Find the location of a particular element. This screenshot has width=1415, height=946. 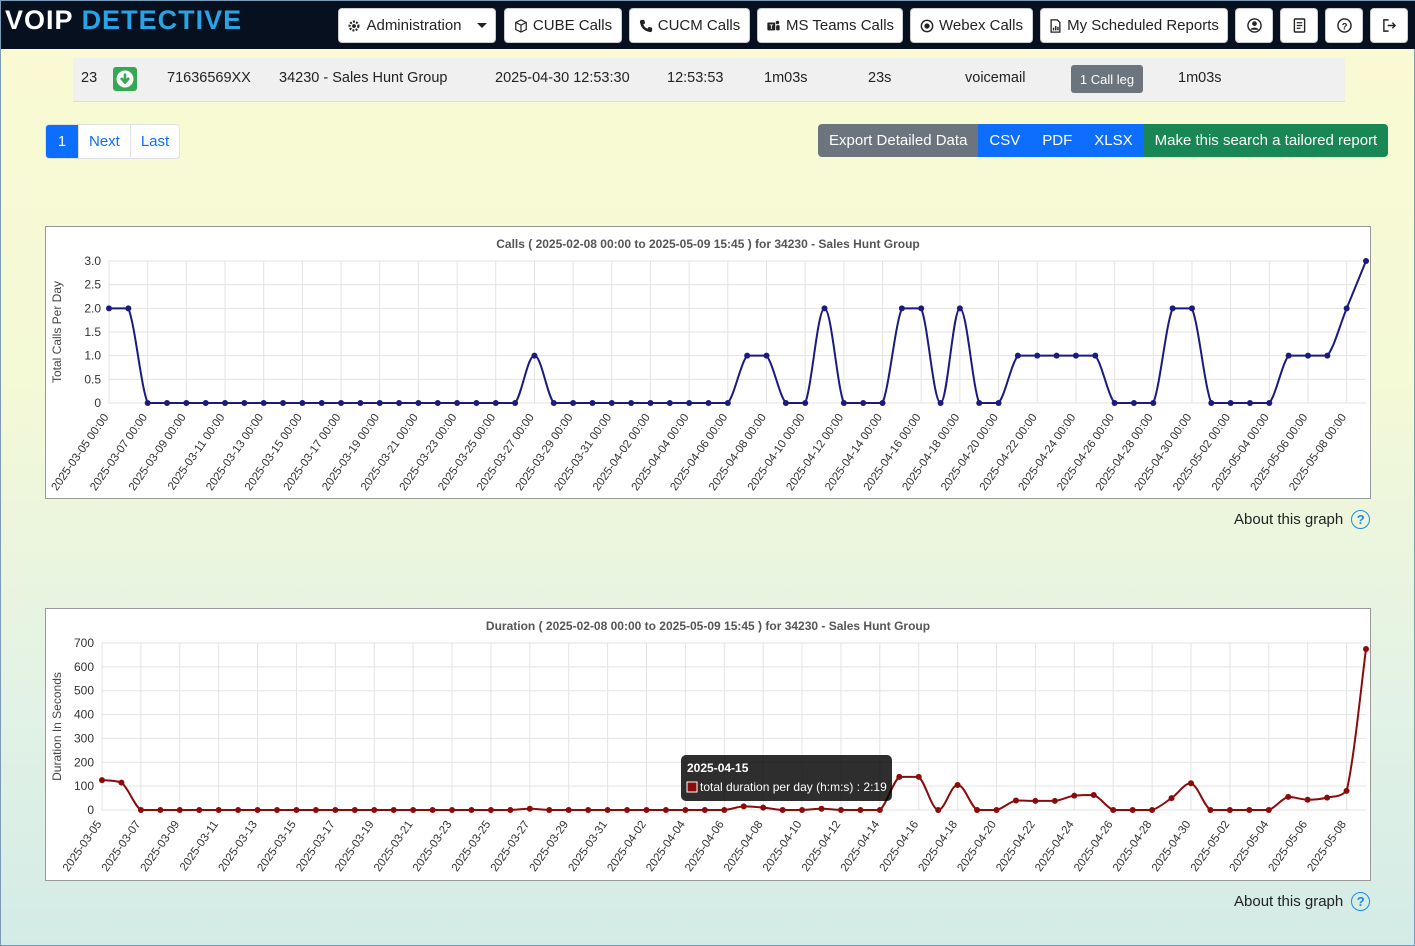

ms-teams-calls-button: T MS Teams Calls is located at coordinates (830, 25).